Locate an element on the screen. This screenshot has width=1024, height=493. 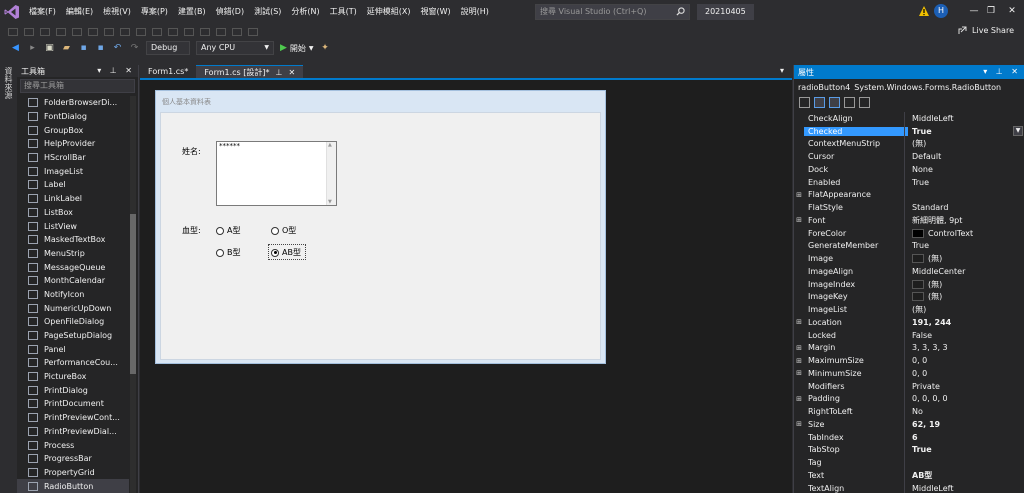
toolbox-item: ListView is located at coordinates (73, 226).